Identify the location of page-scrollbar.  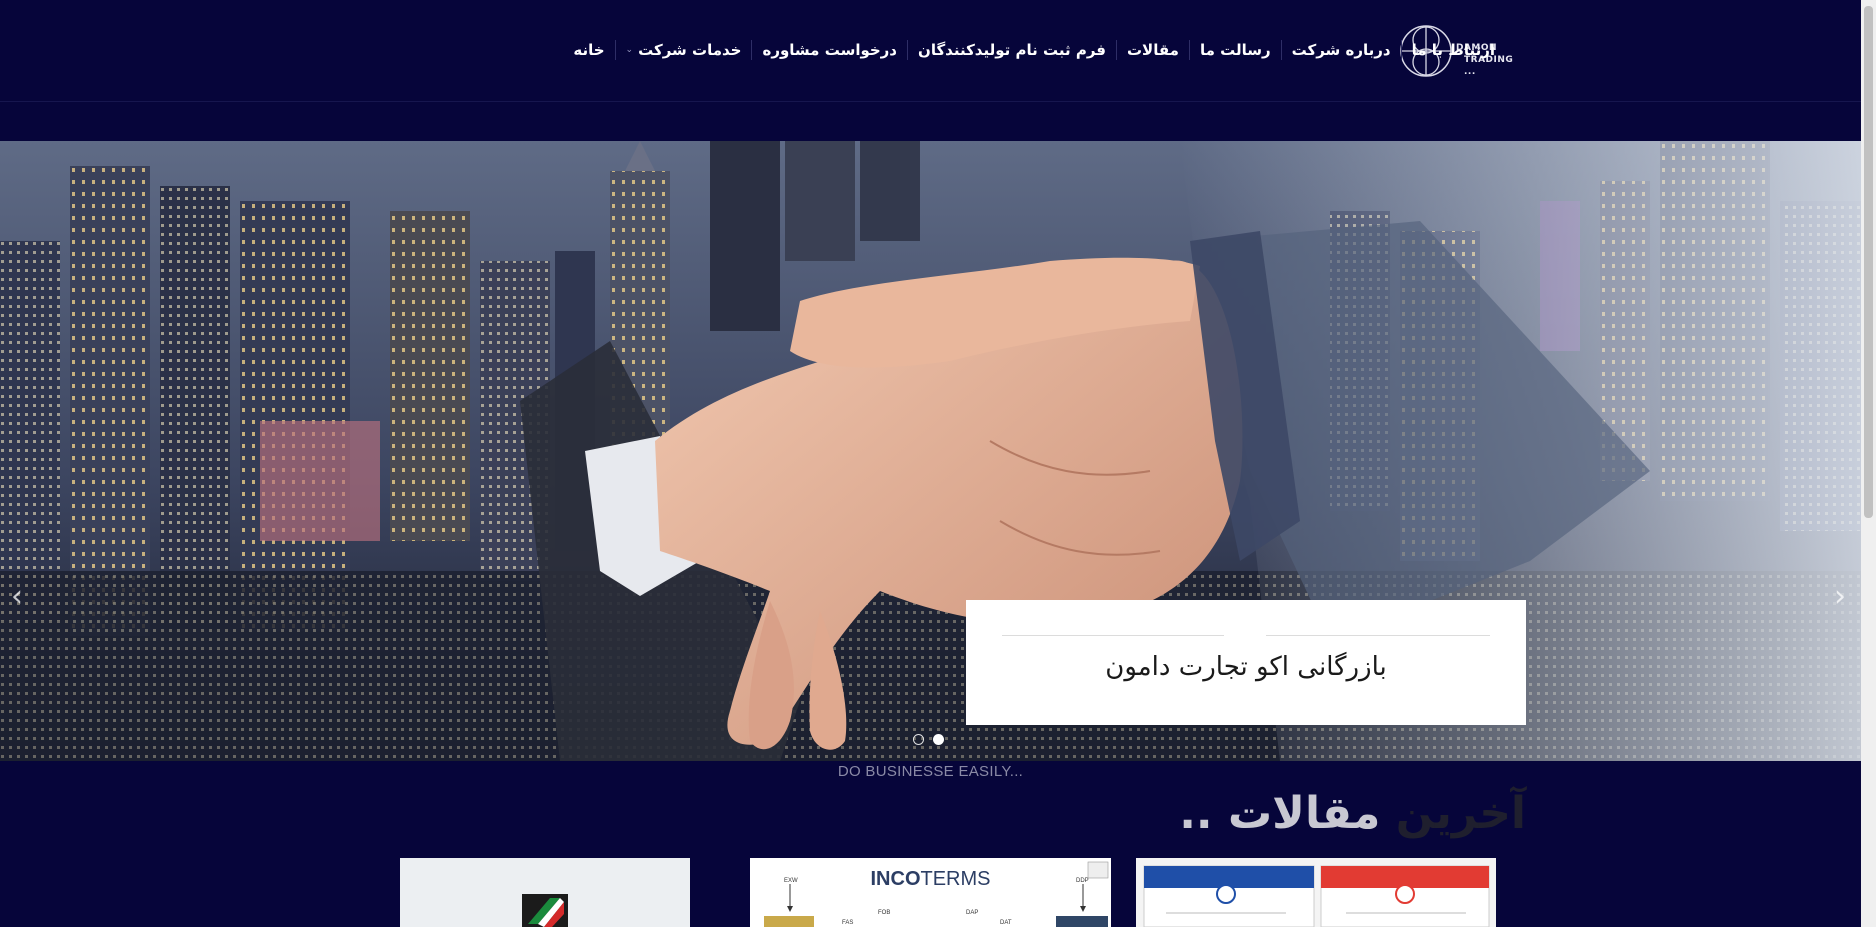
(1868, 463).